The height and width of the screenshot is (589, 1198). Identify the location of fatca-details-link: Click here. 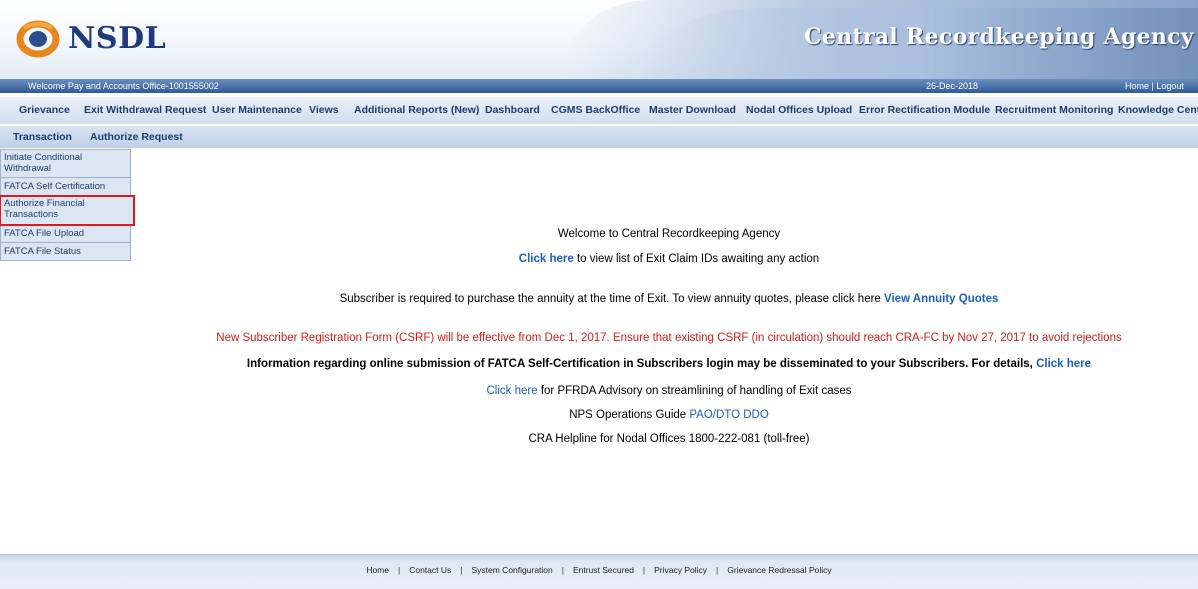
(1063, 364).